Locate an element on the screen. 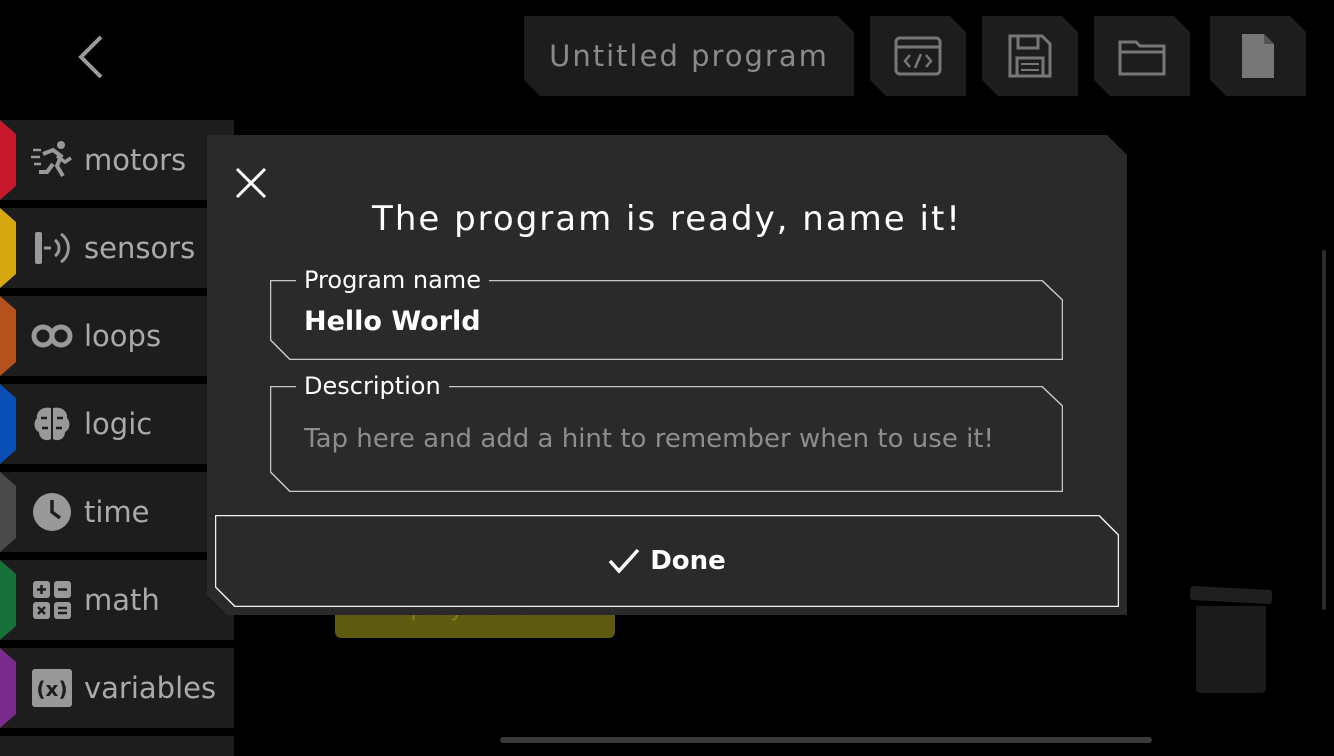 This screenshot has width=1334, height=756. category-sensors: sensors is located at coordinates (117, 248).